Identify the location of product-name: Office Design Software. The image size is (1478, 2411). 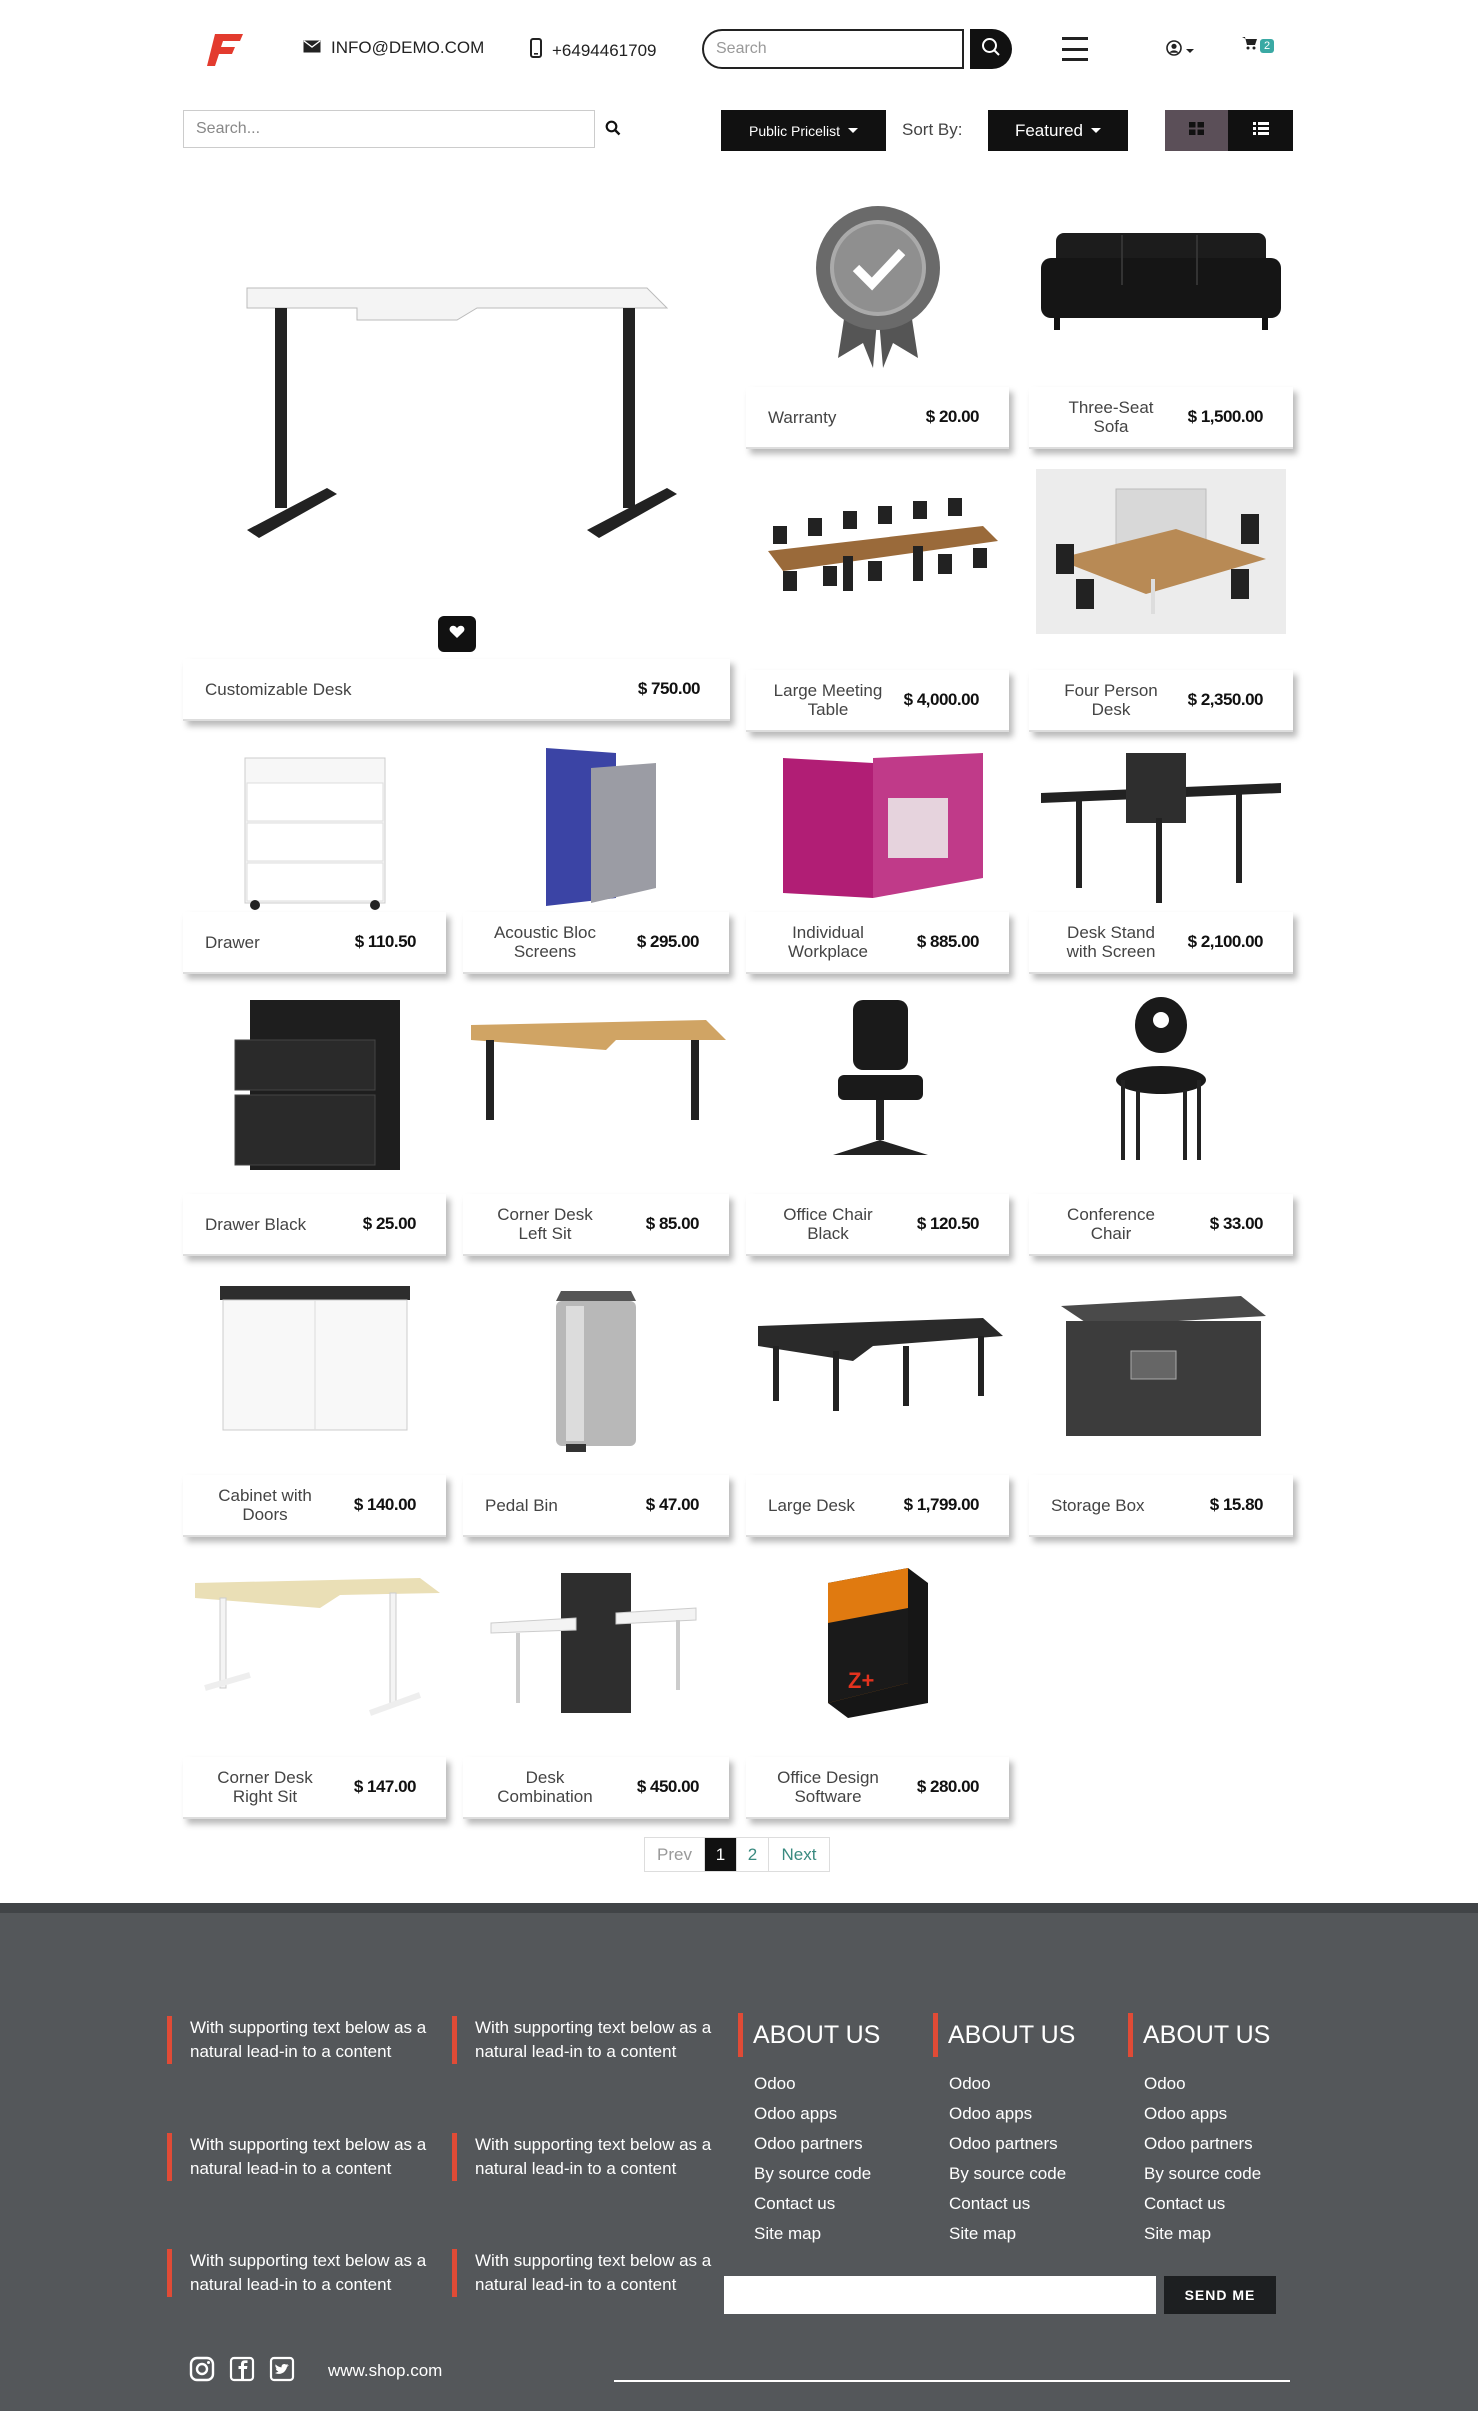
(828, 1787).